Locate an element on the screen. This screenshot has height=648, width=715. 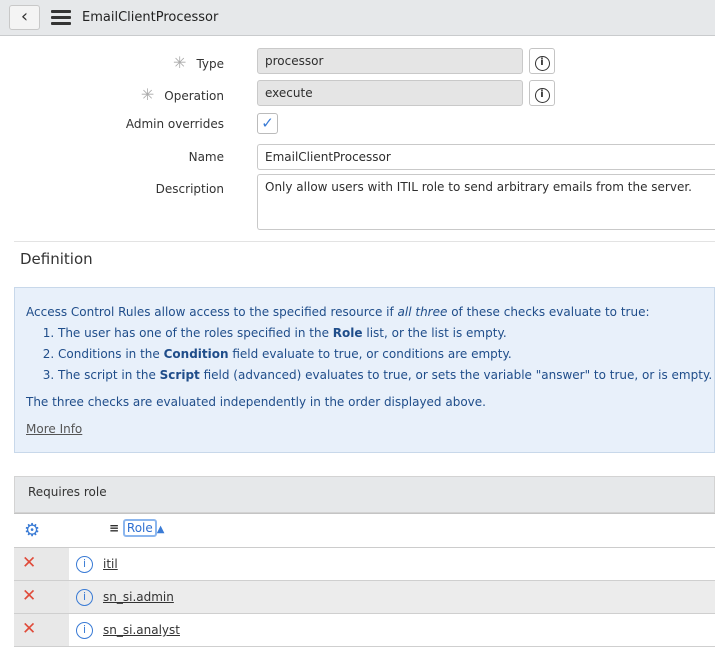
header: ‹ EmailClientProcessor is located at coordinates (357, 18).